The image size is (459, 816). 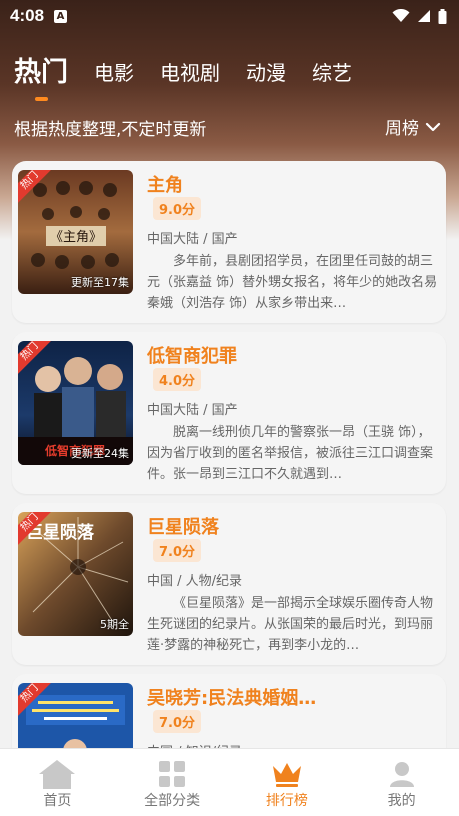 I want to click on bottom-navigation: 首页 全部分类 排行榜 我的, so click(x=229, y=782).